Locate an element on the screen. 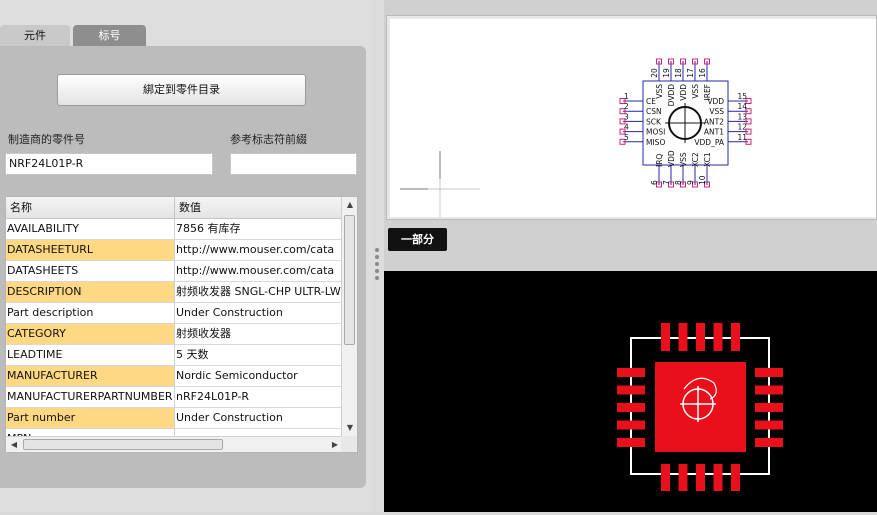  scroll-left-icon: ◀ is located at coordinates (14, 444).